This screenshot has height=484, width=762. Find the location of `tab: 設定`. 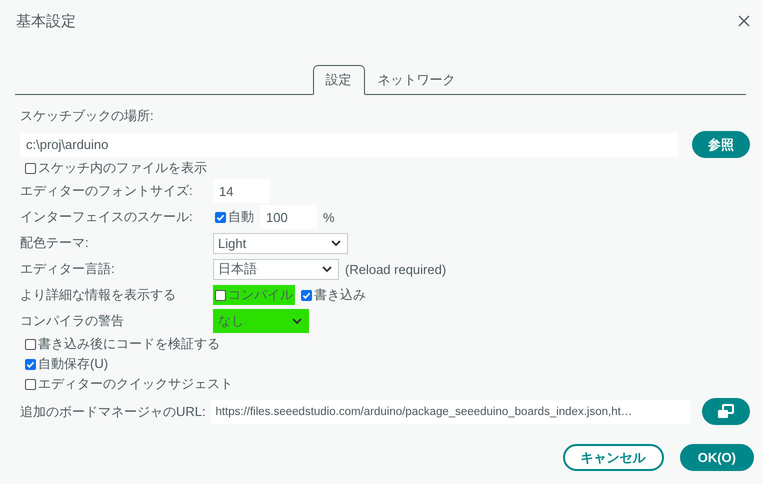

tab: 設定 is located at coordinates (338, 80).